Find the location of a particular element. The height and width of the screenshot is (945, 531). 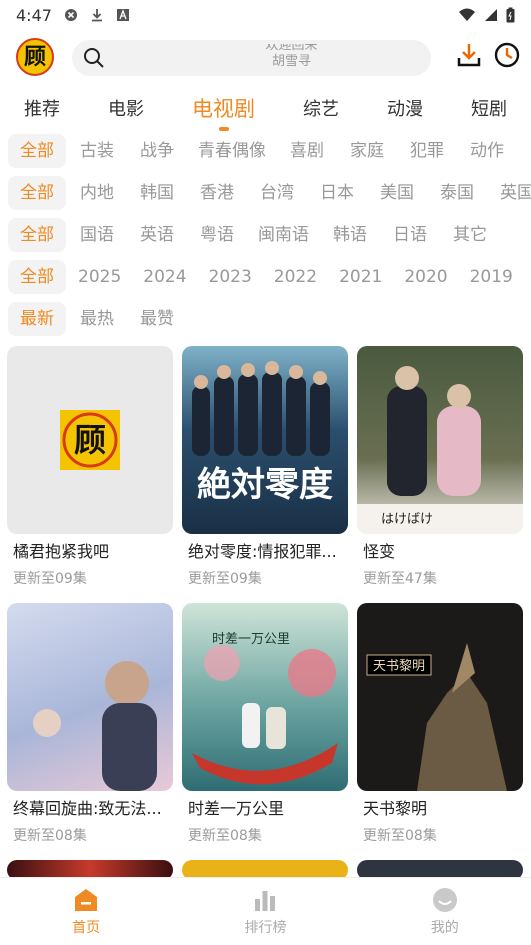

filter-chip: 香港 is located at coordinates (217, 193).